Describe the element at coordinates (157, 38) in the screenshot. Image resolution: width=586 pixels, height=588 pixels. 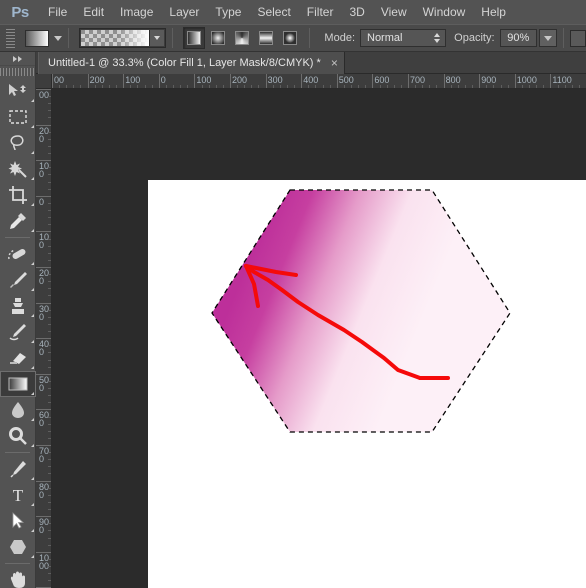
I see `gradient-picker-chevron-down-icon` at that location.